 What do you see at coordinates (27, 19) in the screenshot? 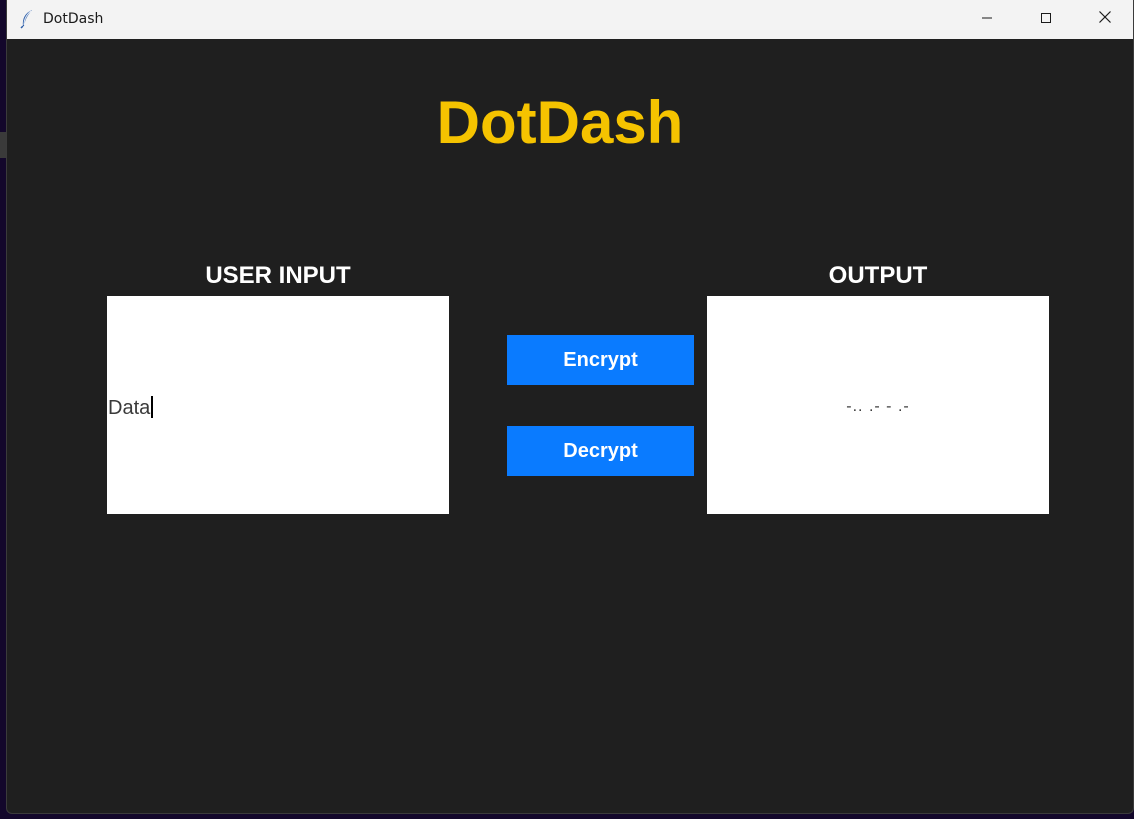
I see `feather-icon` at bounding box center [27, 19].